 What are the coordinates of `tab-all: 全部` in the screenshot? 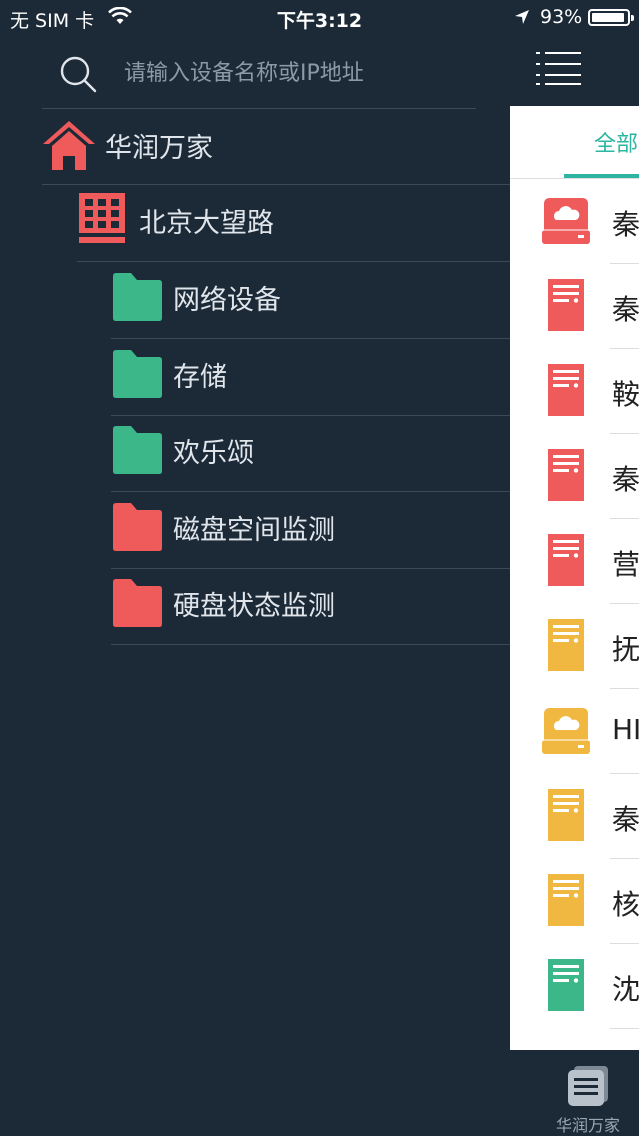 It's located at (601, 142).